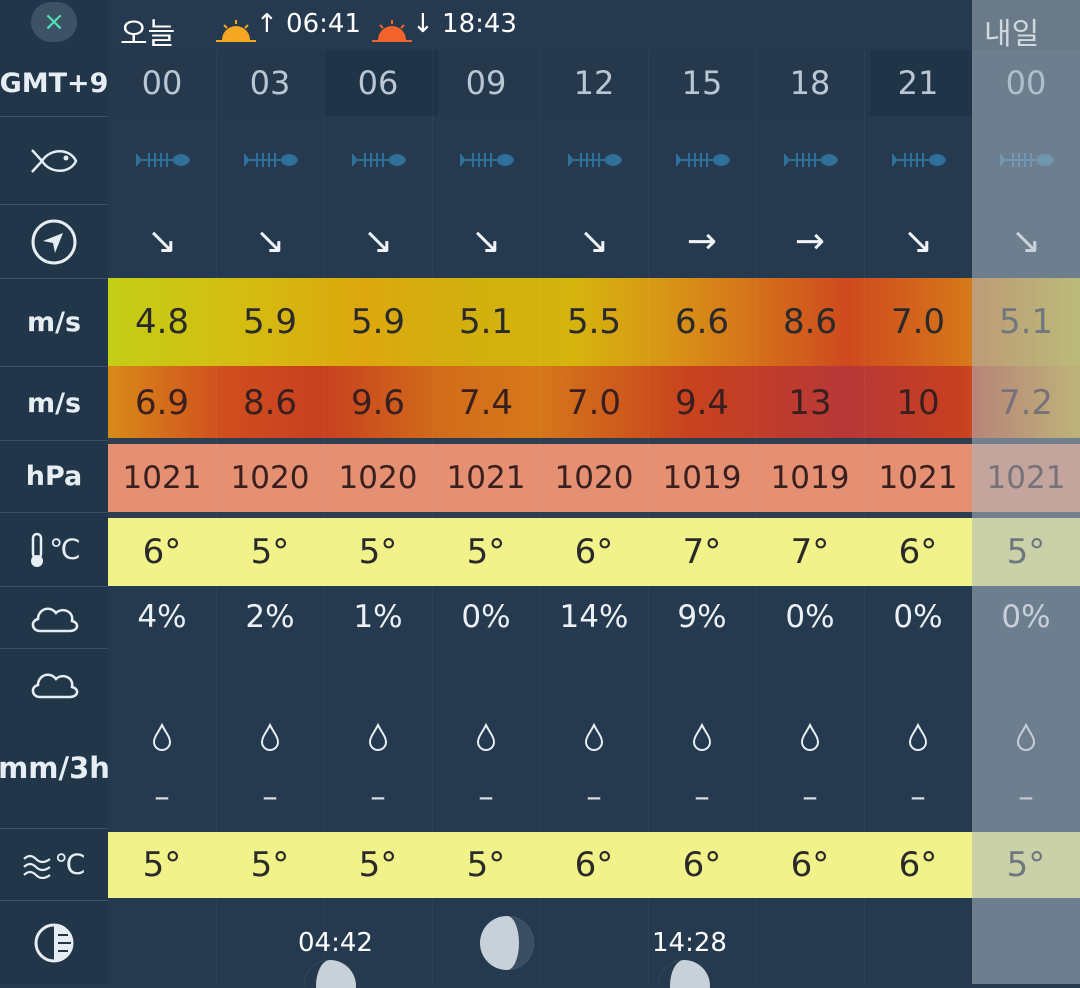 This screenshot has width=1080, height=988. I want to click on wind-speed-value-text: 8.6, so click(810, 322).